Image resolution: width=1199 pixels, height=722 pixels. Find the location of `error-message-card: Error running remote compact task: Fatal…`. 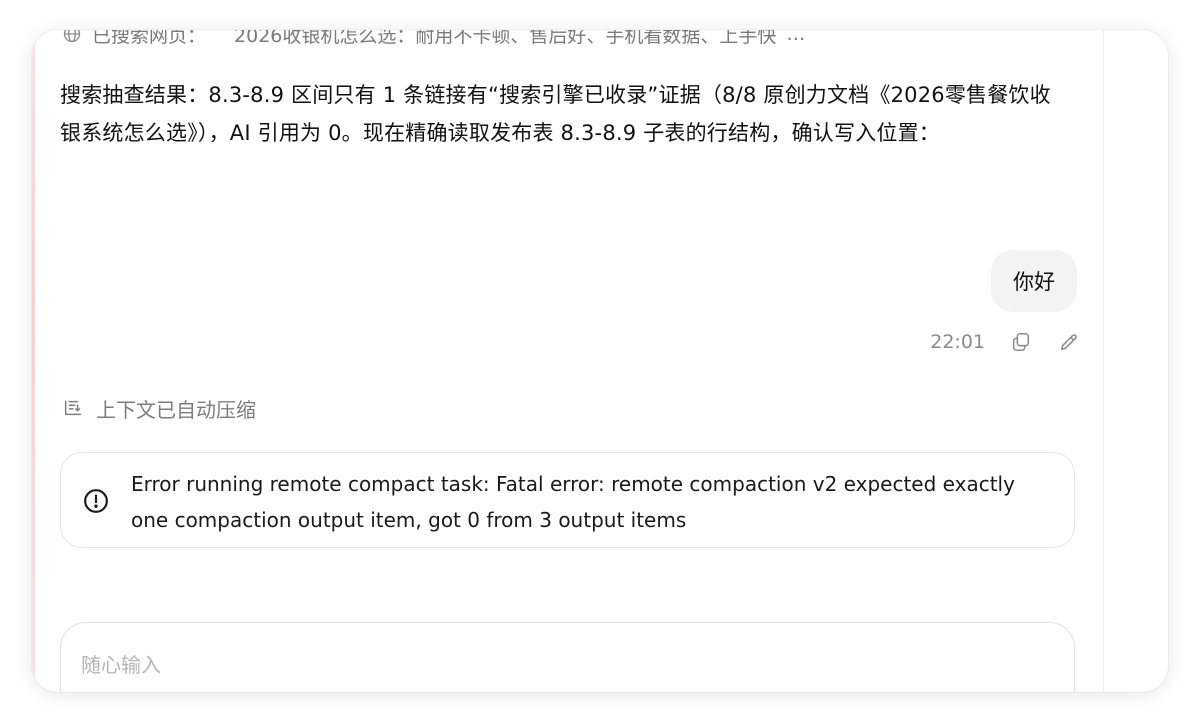

error-message-card: Error running remote compact task: Fatal… is located at coordinates (567, 500).